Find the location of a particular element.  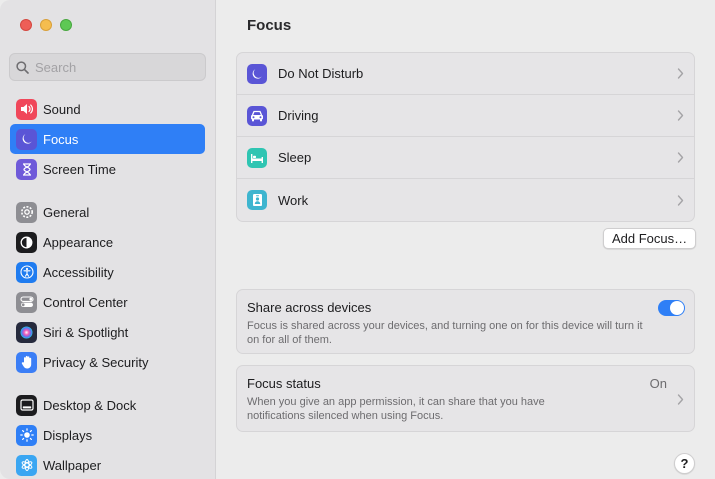

sidebar-item-screen-time: Screen Time is located at coordinates (107, 169).